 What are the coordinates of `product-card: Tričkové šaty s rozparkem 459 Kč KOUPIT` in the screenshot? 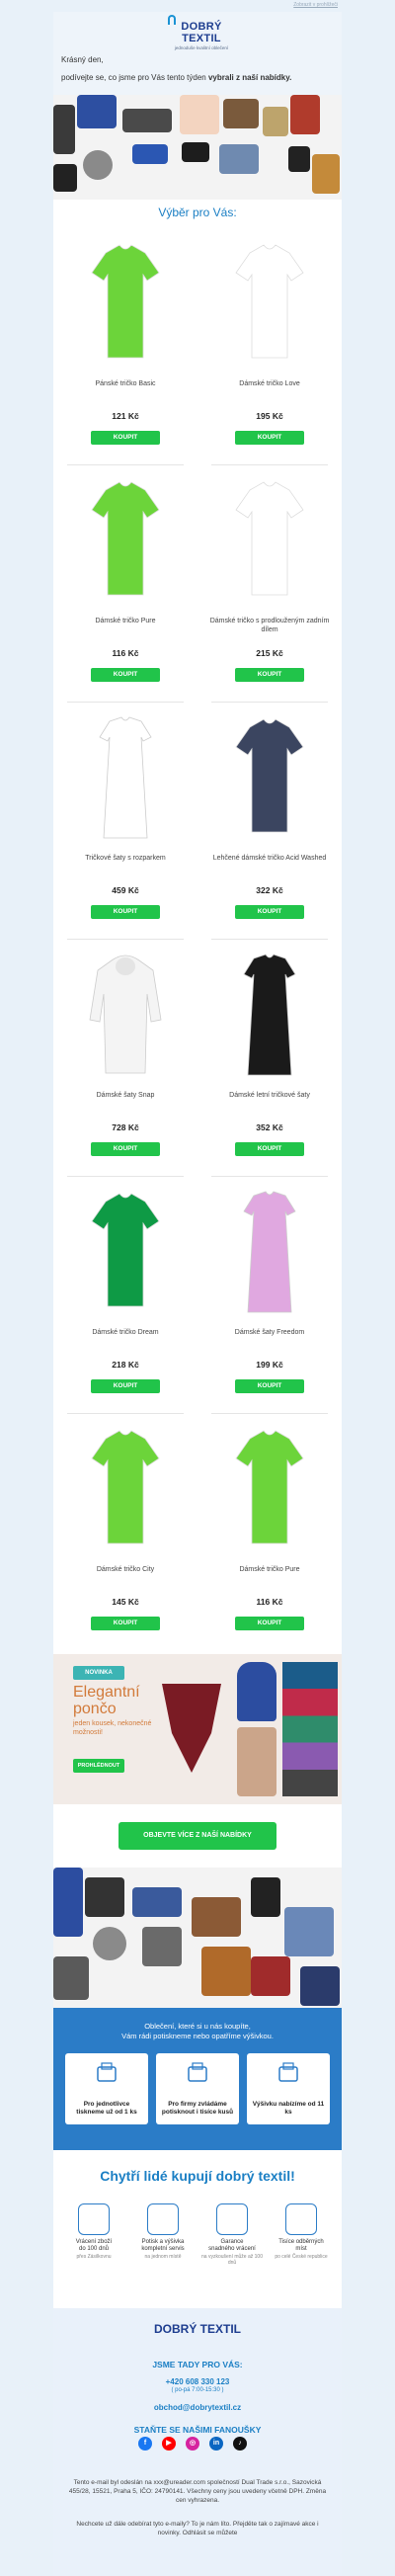 It's located at (126, 827).